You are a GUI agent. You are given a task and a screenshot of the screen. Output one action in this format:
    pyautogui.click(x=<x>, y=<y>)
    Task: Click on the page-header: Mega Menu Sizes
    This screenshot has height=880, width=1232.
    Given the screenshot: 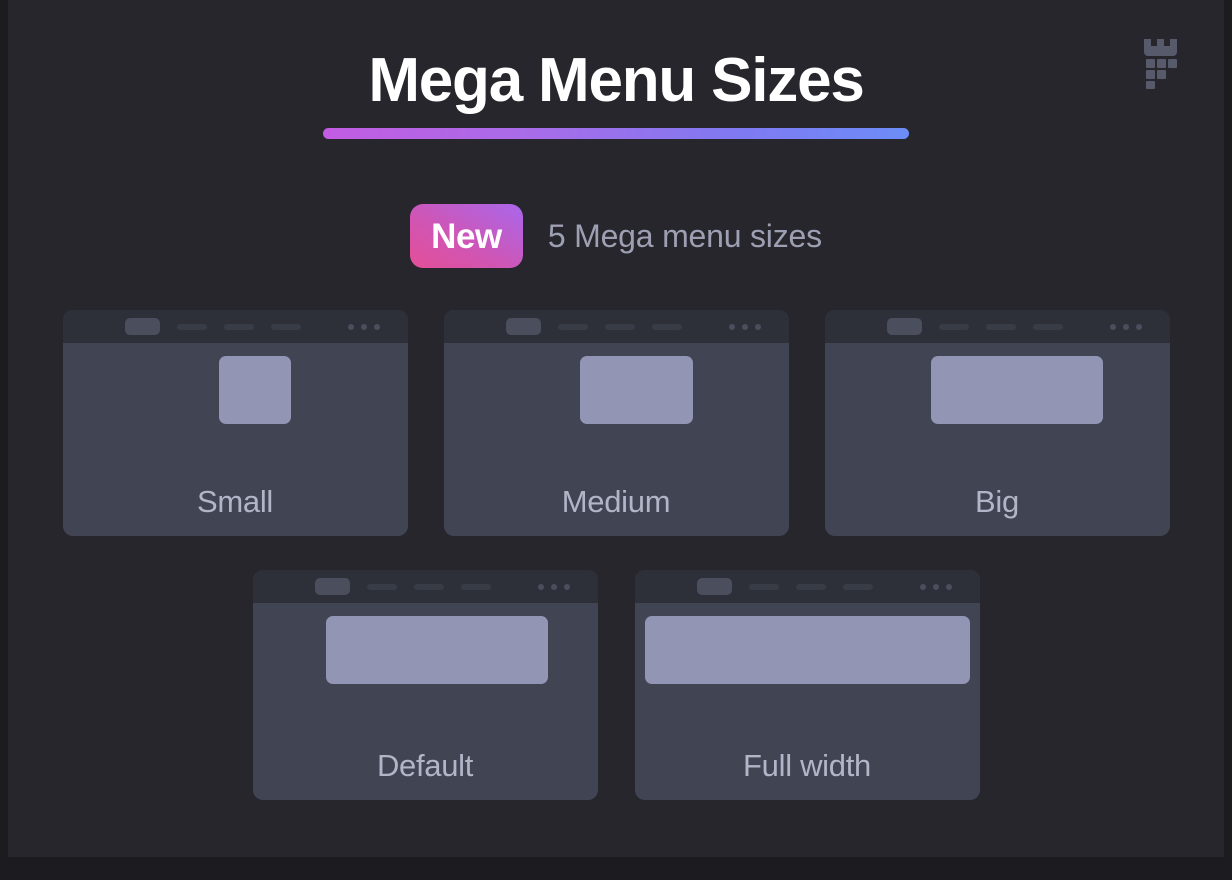 What is the action you would take?
    pyautogui.click(x=616, y=92)
    